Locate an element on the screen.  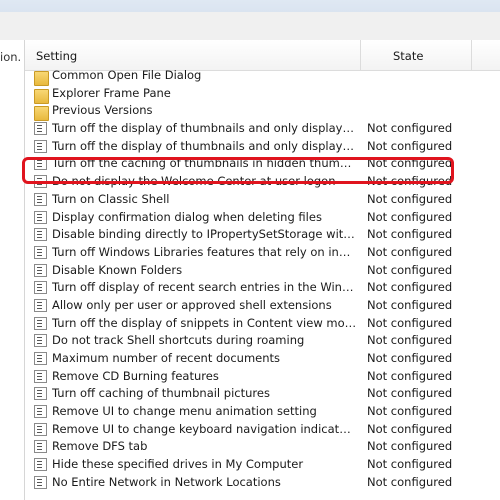
folder-name: Common Open File Dialog is located at coordinates (127, 75).